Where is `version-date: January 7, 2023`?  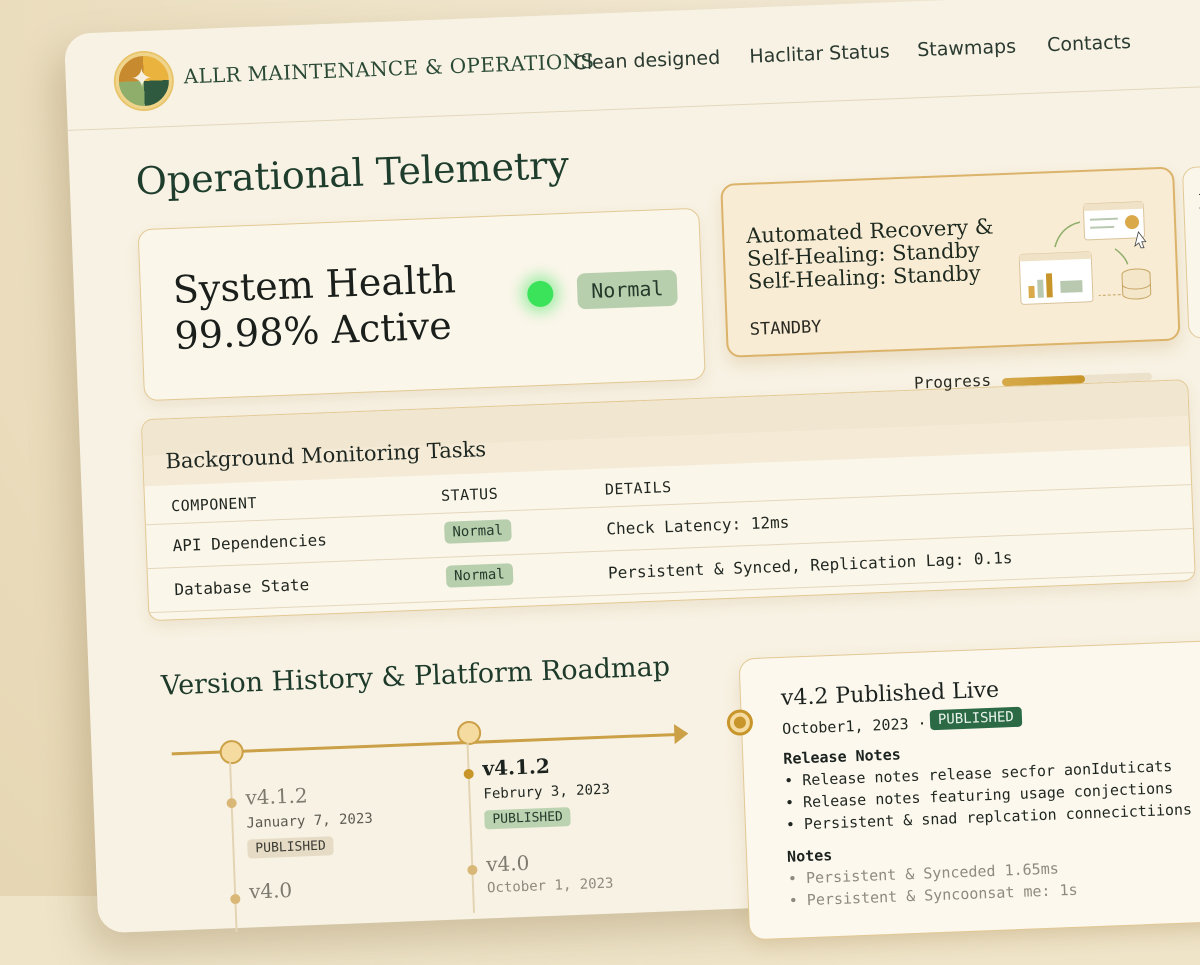
version-date: January 7, 2023 is located at coordinates (310, 821).